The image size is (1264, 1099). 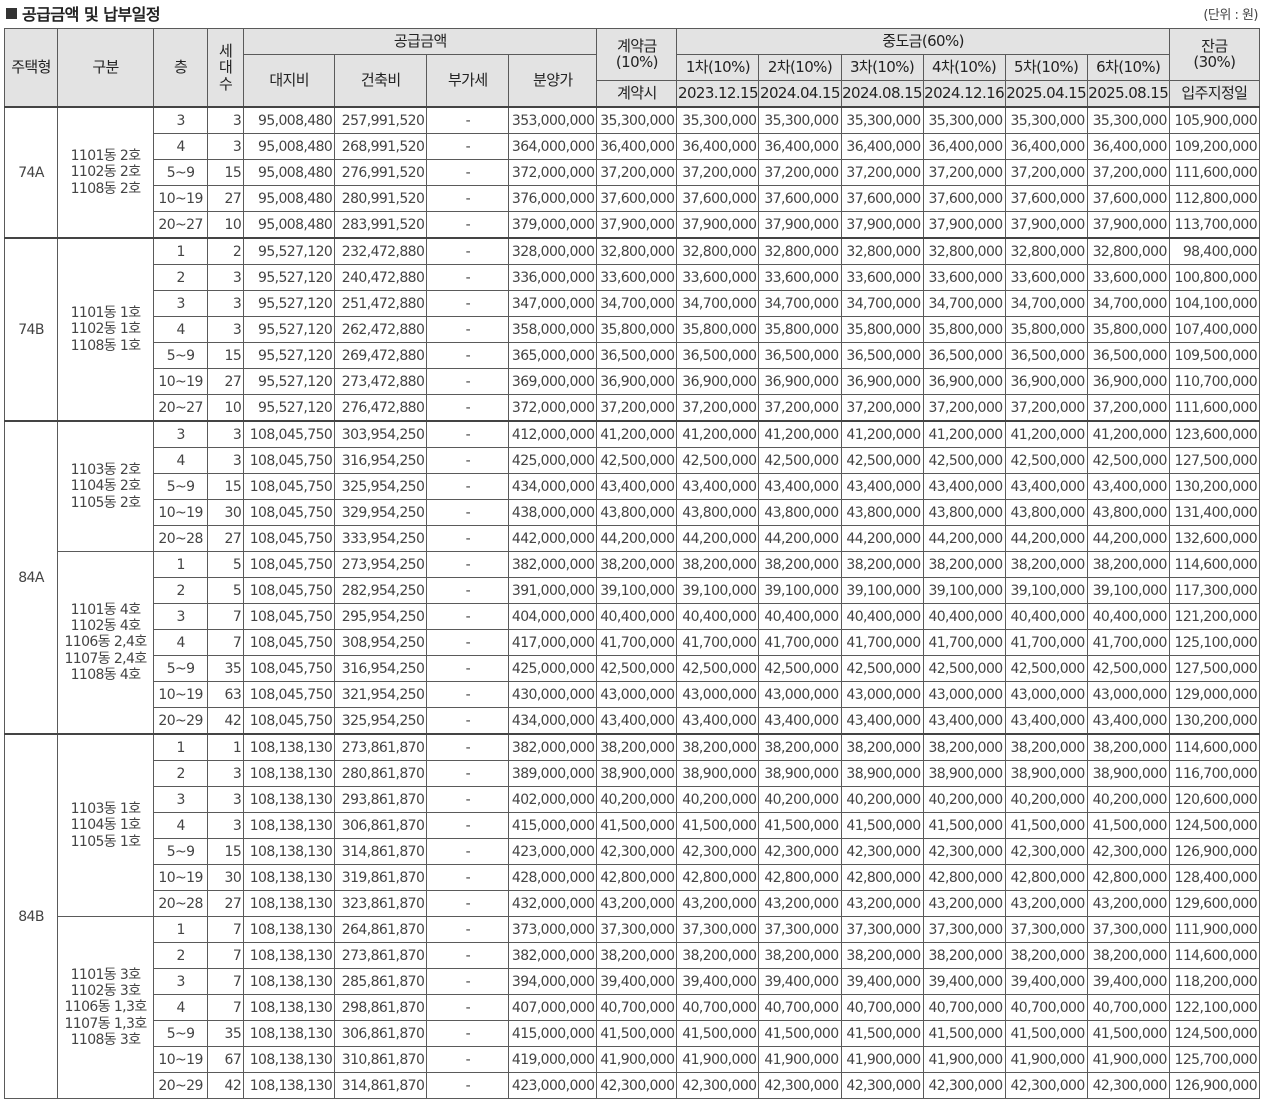 What do you see at coordinates (637, 799) in the screenshot?
I see `deposit-cell: 40,200,000` at bounding box center [637, 799].